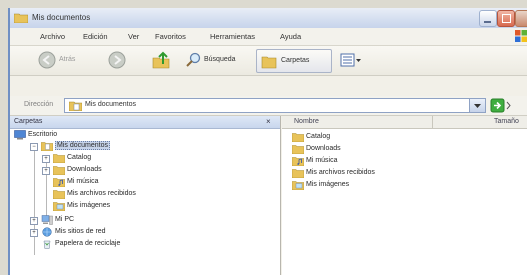 The height and width of the screenshot is (275, 527). Describe the element at coordinates (275, 105) in the screenshot. I see `address-field: Mis documentos` at that location.